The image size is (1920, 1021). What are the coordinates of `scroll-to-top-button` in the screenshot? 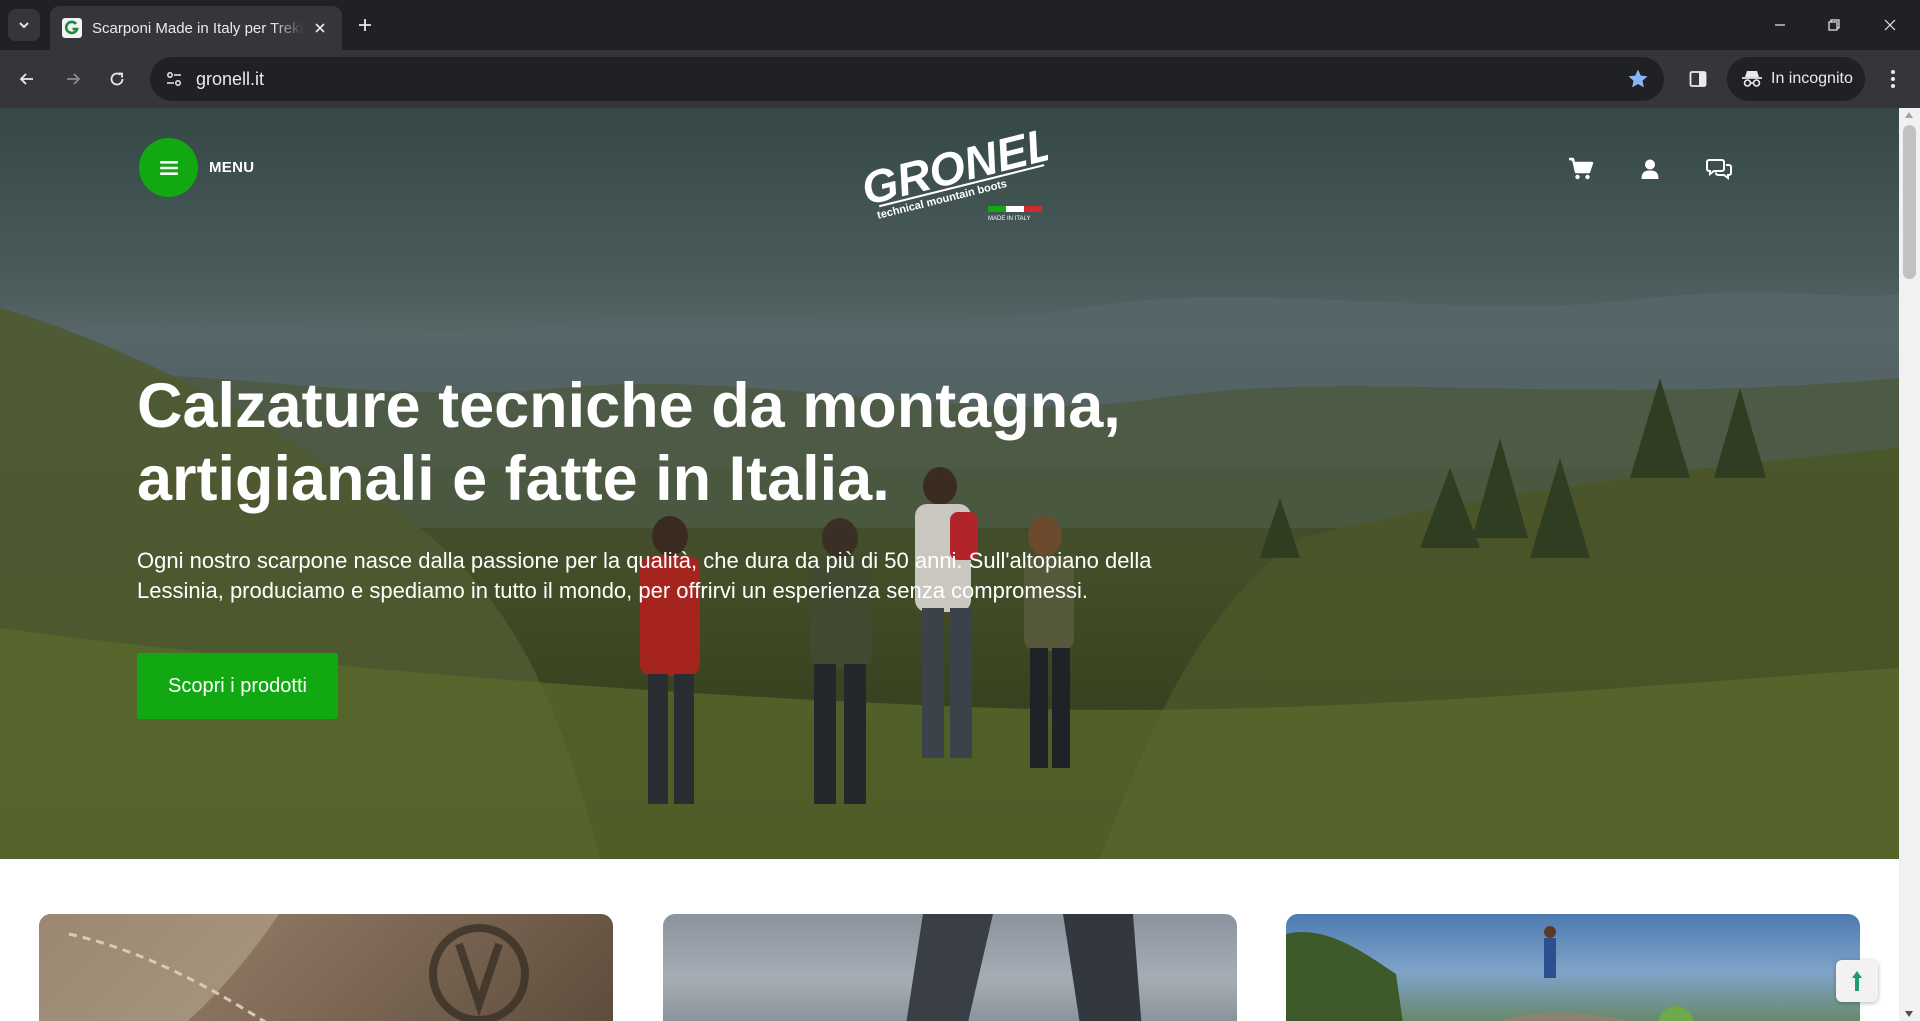 It's located at (1857, 981).